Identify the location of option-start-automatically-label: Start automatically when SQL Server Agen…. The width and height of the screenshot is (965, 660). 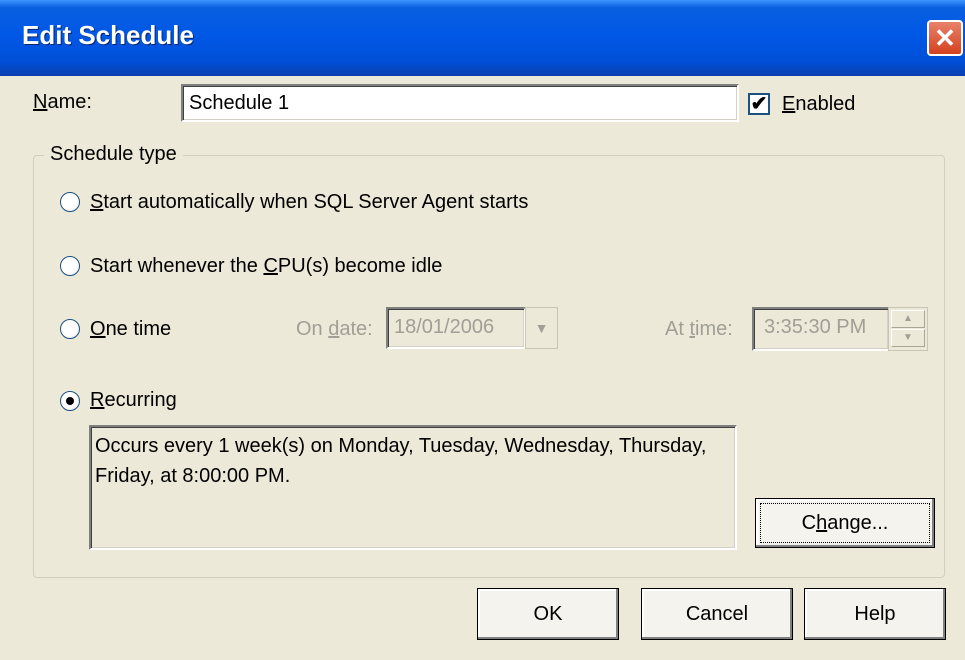
(309, 202).